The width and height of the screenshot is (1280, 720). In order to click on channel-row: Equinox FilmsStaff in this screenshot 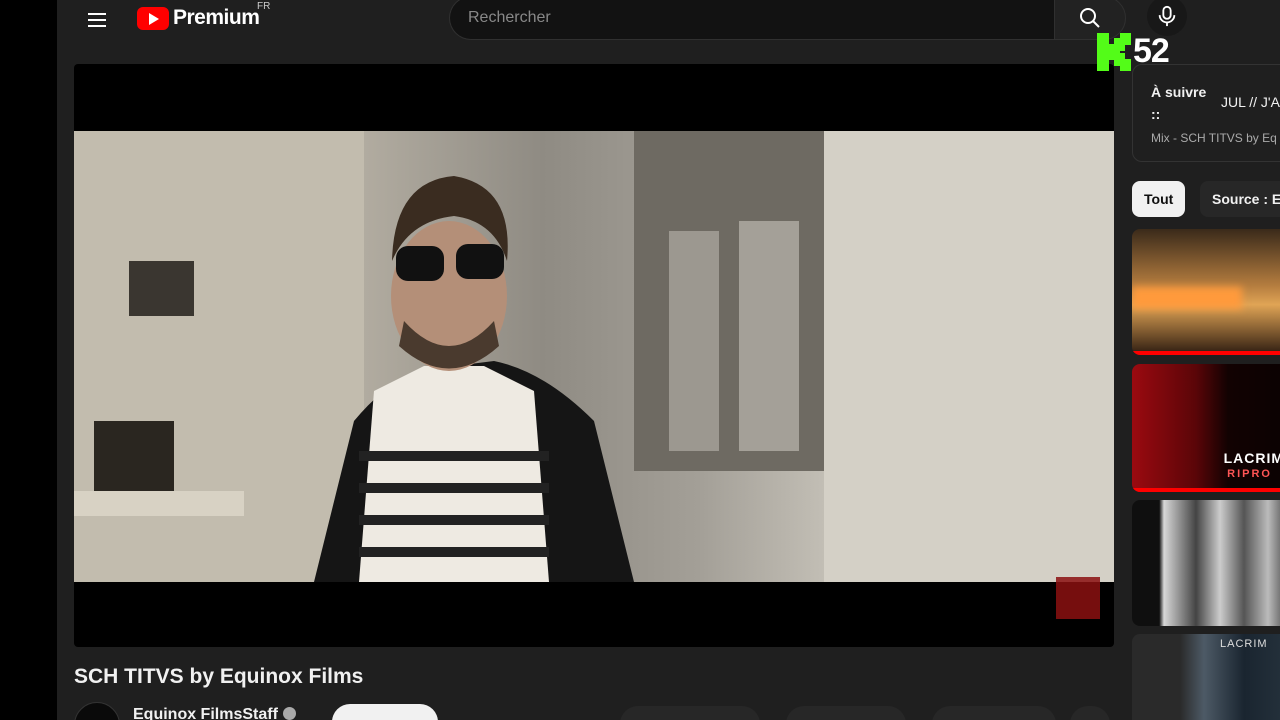, I will do `click(594, 710)`.